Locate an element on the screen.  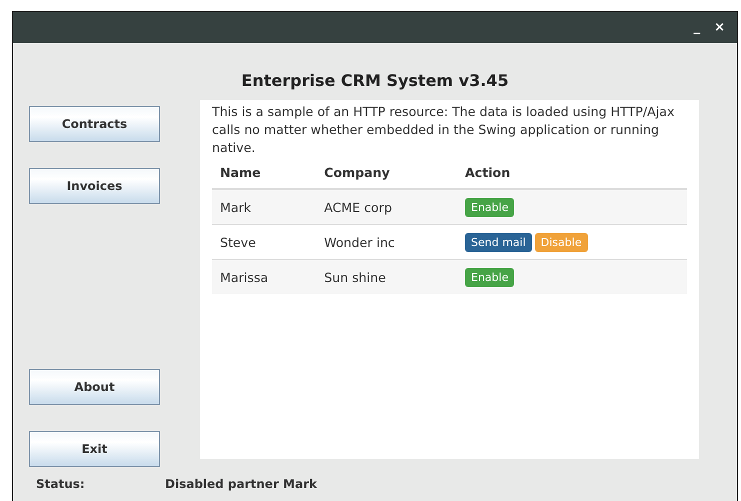
table-cell: Mark is located at coordinates (264, 206).